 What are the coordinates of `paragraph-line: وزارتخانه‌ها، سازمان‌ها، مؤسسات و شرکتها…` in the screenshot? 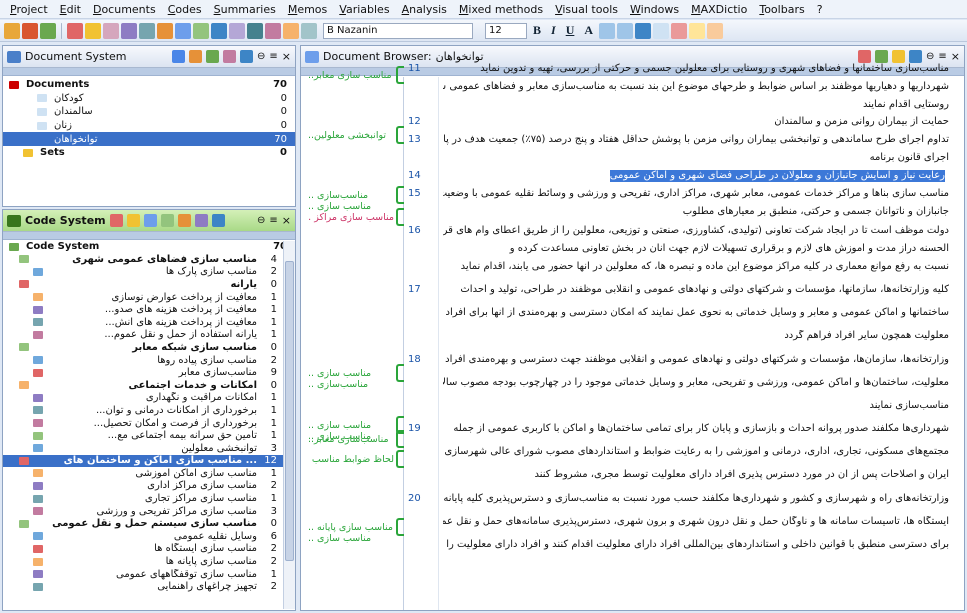 It's located at (696, 360).